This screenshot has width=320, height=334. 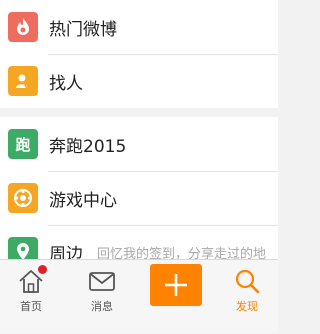 What do you see at coordinates (31, 297) in the screenshot?
I see `tab-home: 首页` at bounding box center [31, 297].